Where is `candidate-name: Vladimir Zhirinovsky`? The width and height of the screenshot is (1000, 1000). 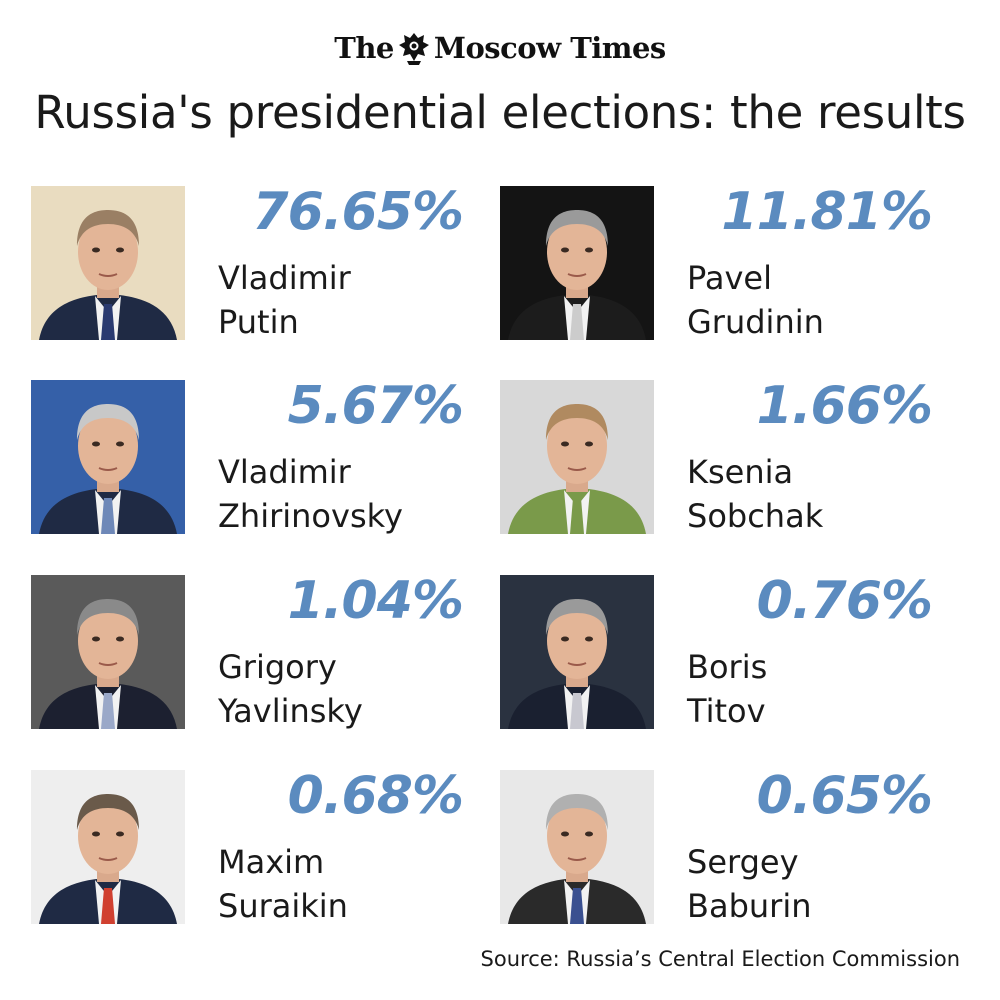 candidate-name: Vladimir Zhirinovsky is located at coordinates (310, 494).